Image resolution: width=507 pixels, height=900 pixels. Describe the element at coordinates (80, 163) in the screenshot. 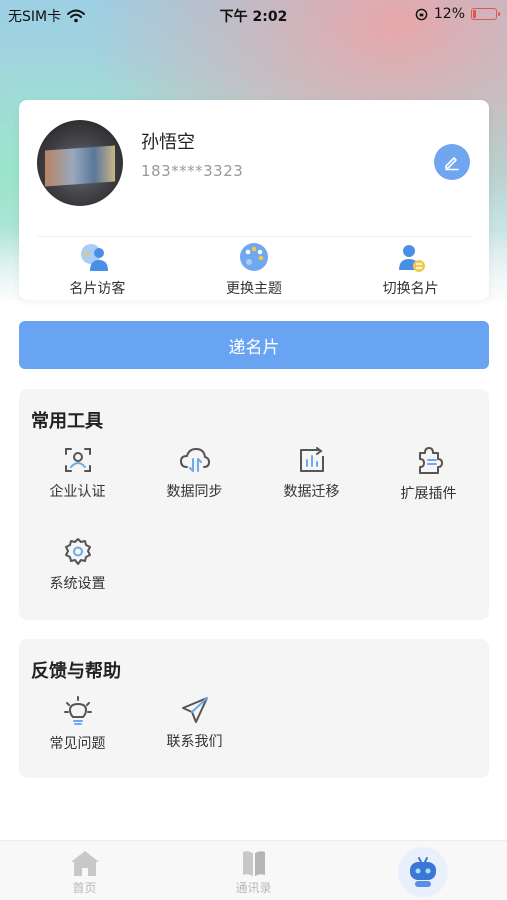

I see `avatar` at that location.